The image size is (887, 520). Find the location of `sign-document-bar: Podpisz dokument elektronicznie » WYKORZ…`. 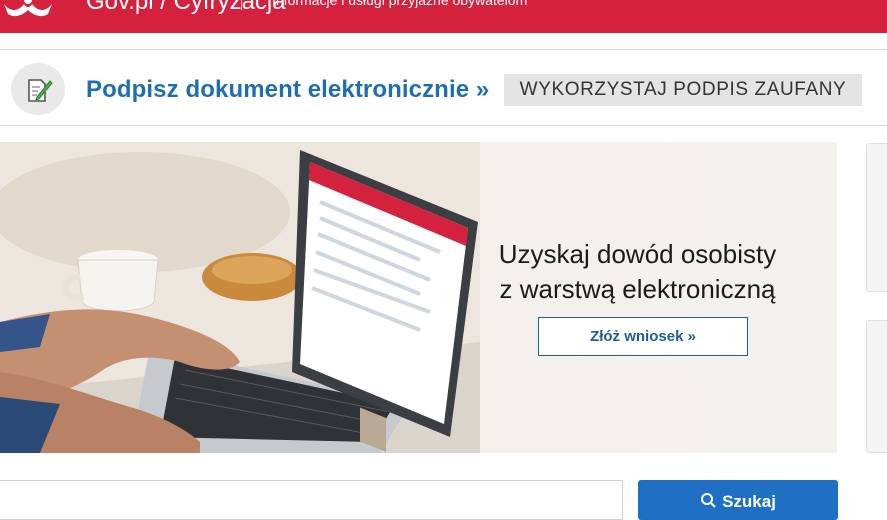

sign-document-bar: Podpisz dokument elektronicznie » WYKORZ… is located at coordinates (443, 87).